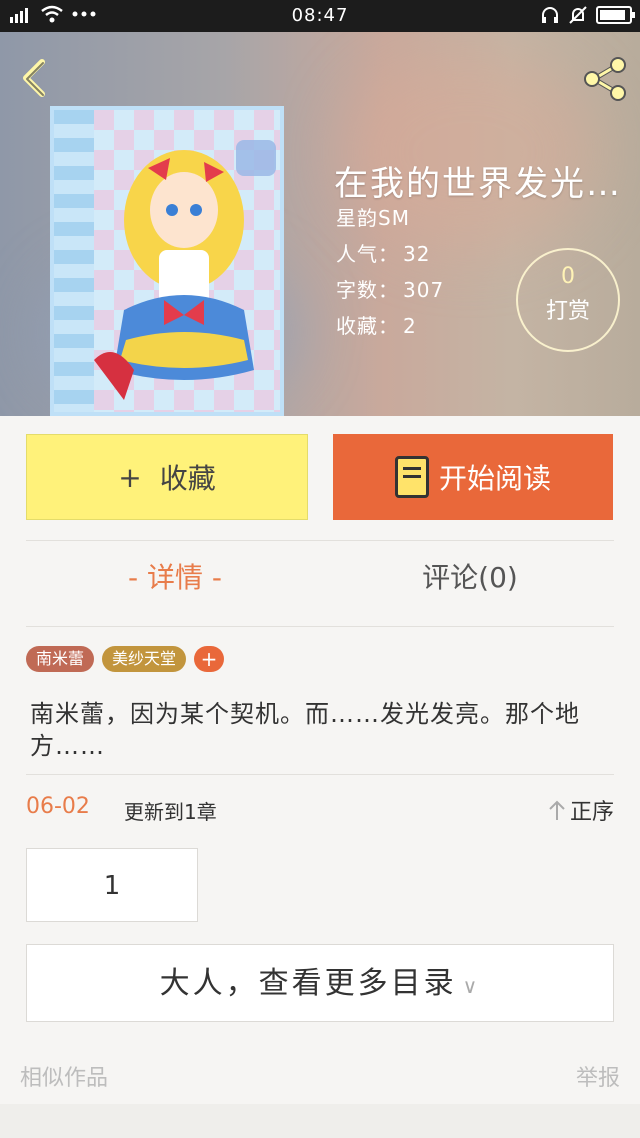 Image resolution: width=640 pixels, height=1138 pixels. I want to click on tip-count: 0, so click(568, 276).